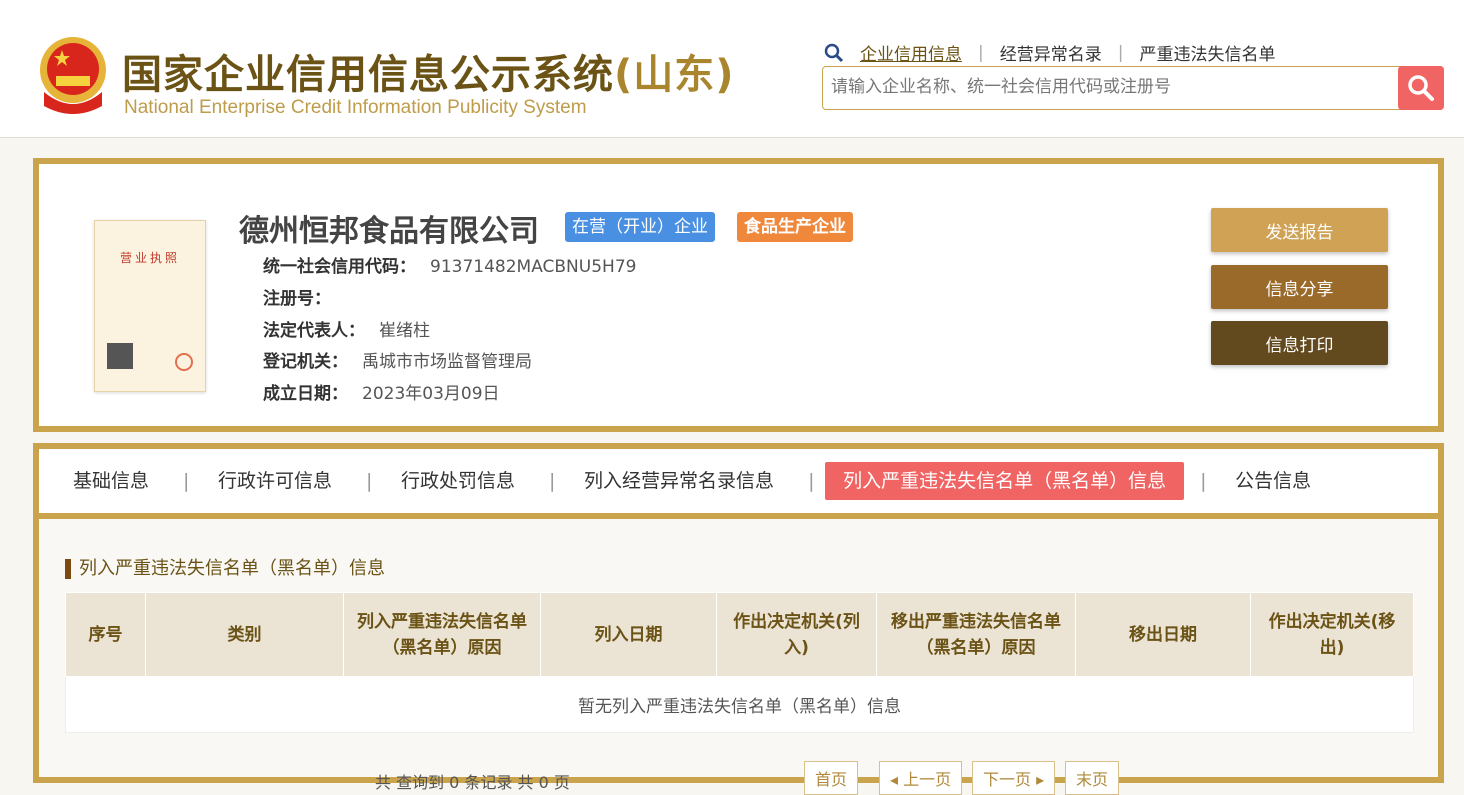 The width and height of the screenshot is (1464, 795). What do you see at coordinates (458, 481) in the screenshot?
I see `tab-penalty: 行政处罚信息` at bounding box center [458, 481].